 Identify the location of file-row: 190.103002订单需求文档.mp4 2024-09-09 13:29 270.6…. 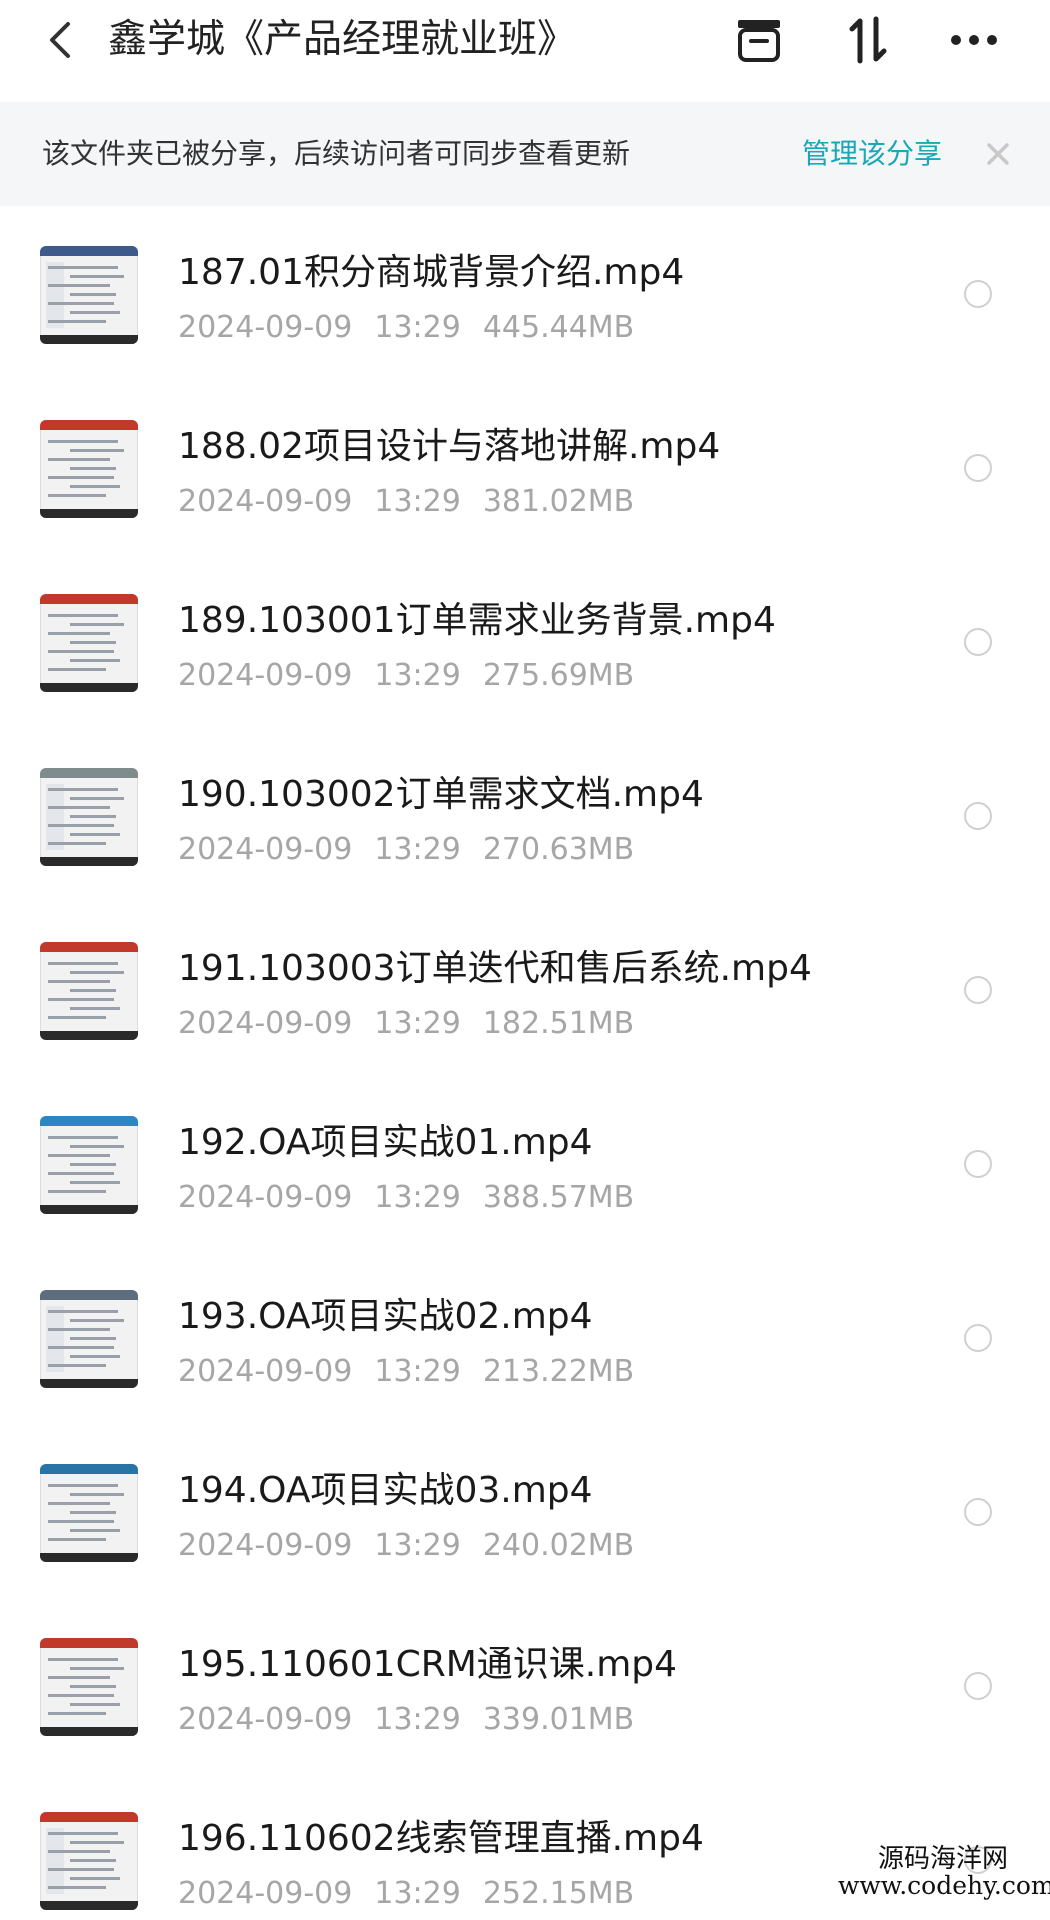
(525, 815).